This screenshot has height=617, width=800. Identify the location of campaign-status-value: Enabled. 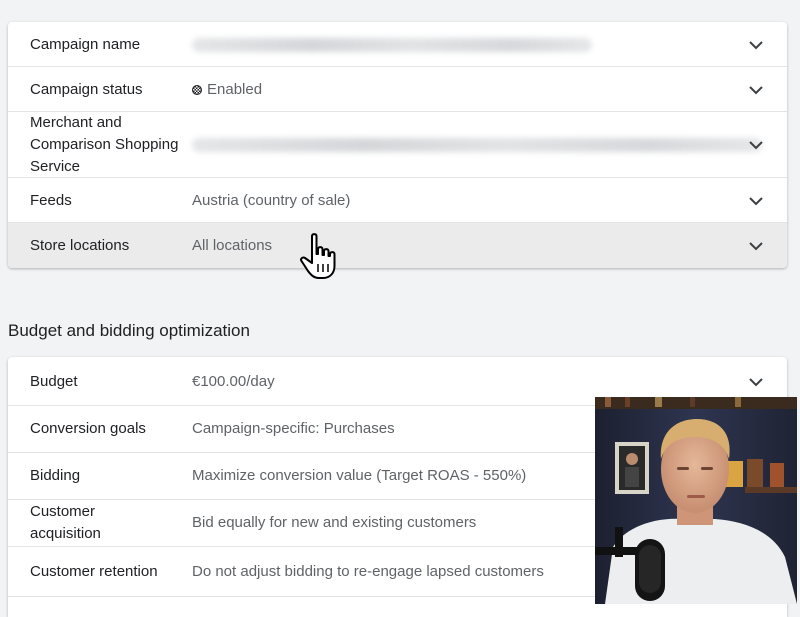
(227, 90).